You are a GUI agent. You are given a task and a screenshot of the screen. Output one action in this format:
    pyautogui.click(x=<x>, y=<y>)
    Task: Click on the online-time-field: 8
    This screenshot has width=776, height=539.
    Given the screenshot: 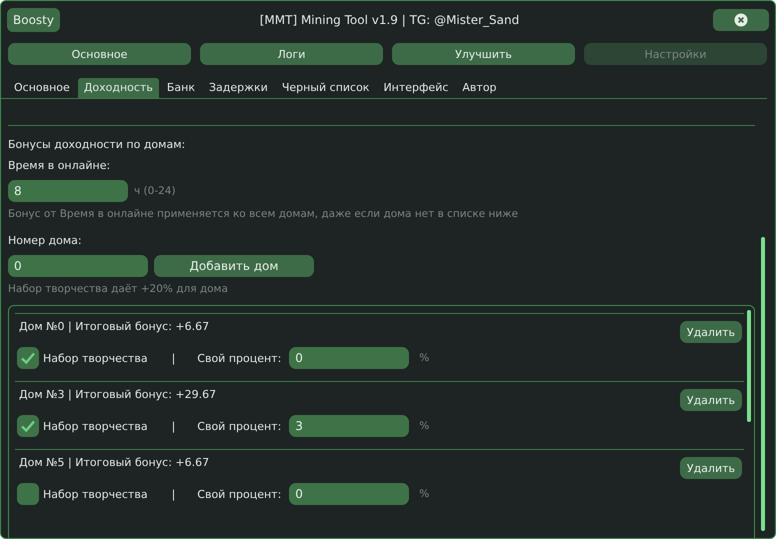 What is the action you would take?
    pyautogui.click(x=68, y=191)
    